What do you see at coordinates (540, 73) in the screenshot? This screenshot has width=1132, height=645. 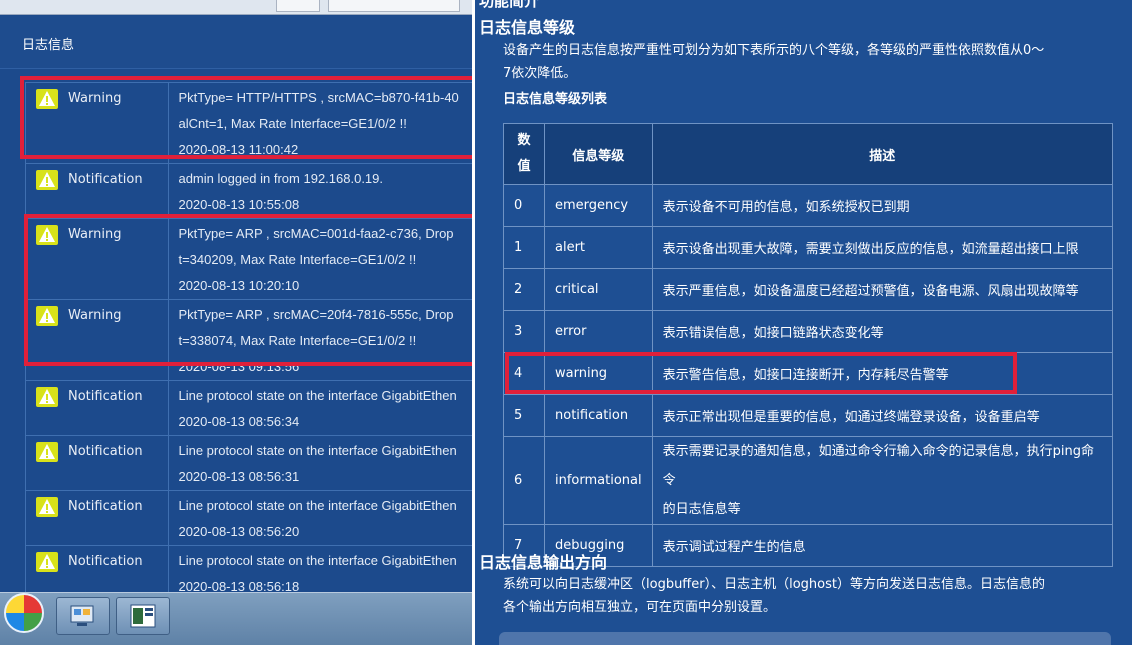 I see `paragraph-line: 7依次降低。` at bounding box center [540, 73].